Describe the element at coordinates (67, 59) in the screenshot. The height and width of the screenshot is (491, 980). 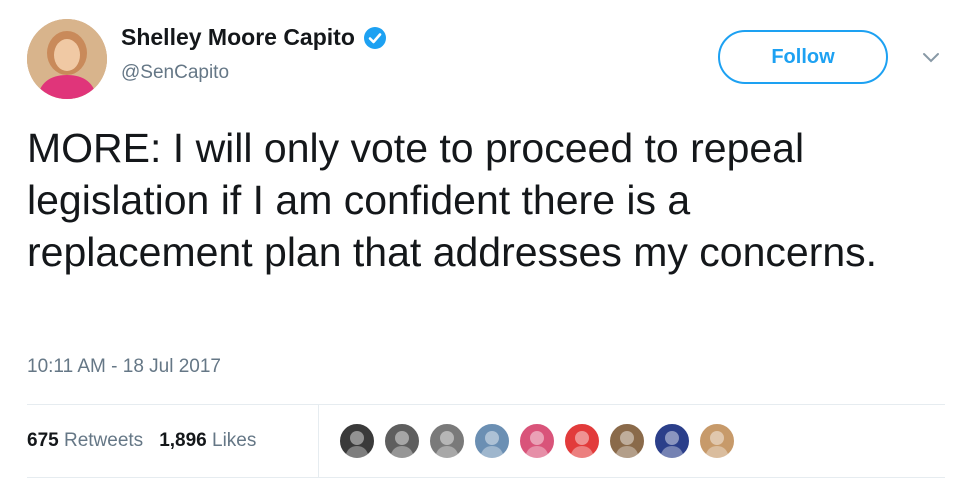
I see `avatar` at that location.